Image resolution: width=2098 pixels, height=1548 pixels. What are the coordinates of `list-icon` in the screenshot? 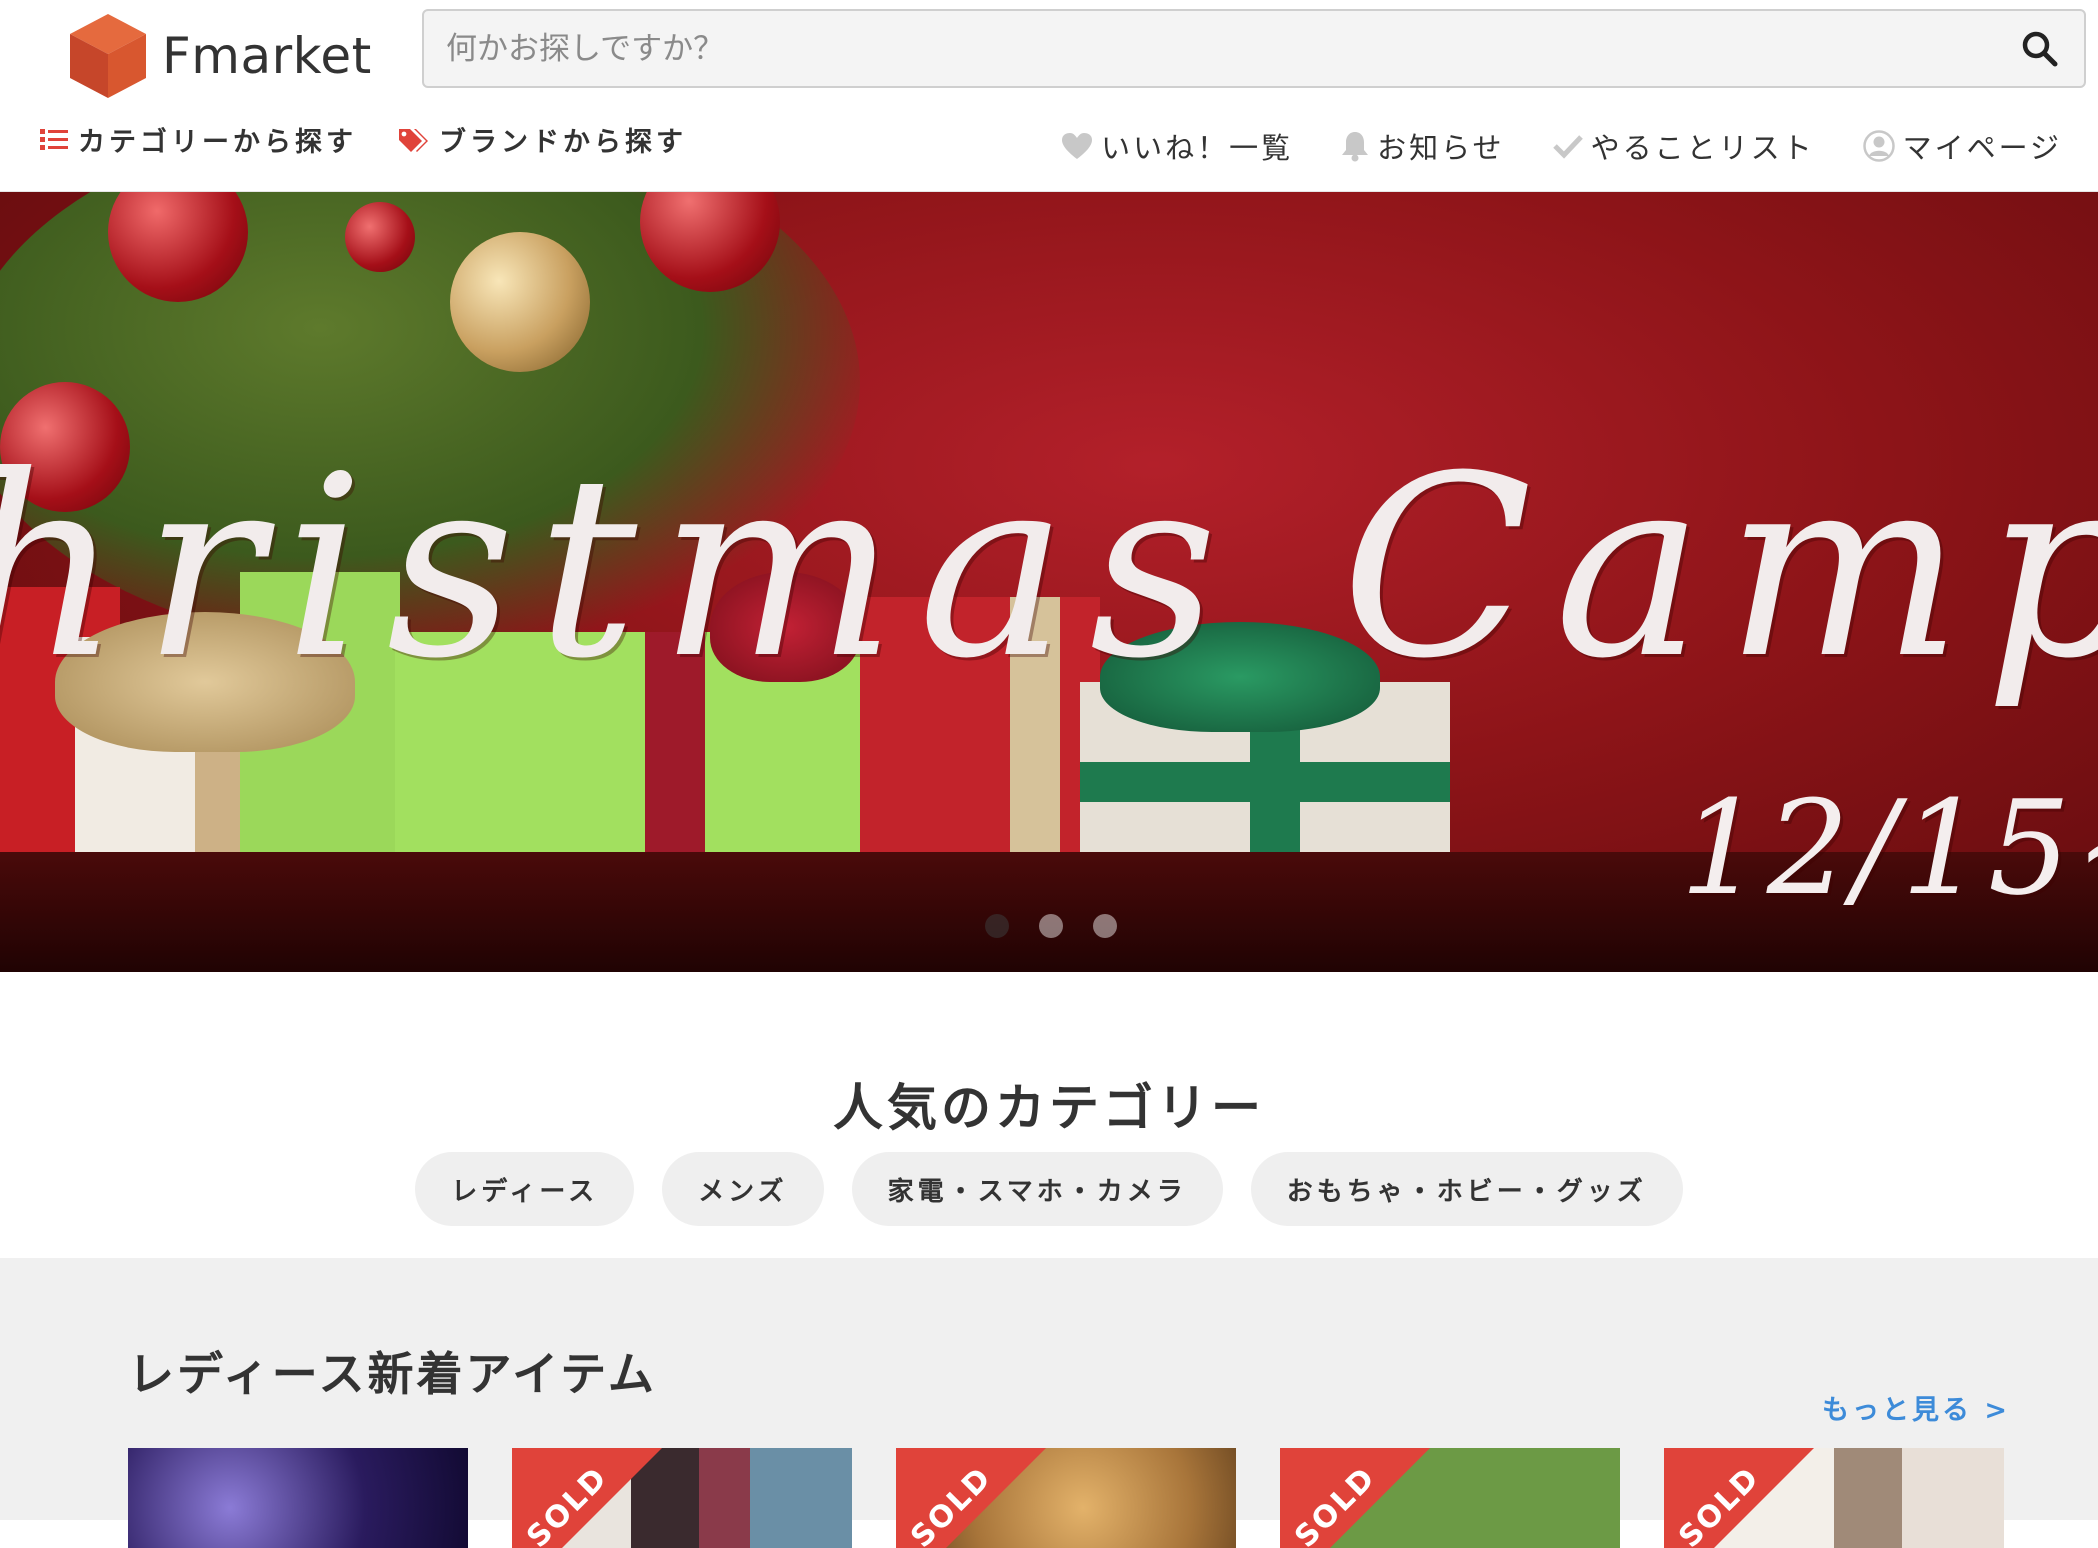 It's located at (54, 139).